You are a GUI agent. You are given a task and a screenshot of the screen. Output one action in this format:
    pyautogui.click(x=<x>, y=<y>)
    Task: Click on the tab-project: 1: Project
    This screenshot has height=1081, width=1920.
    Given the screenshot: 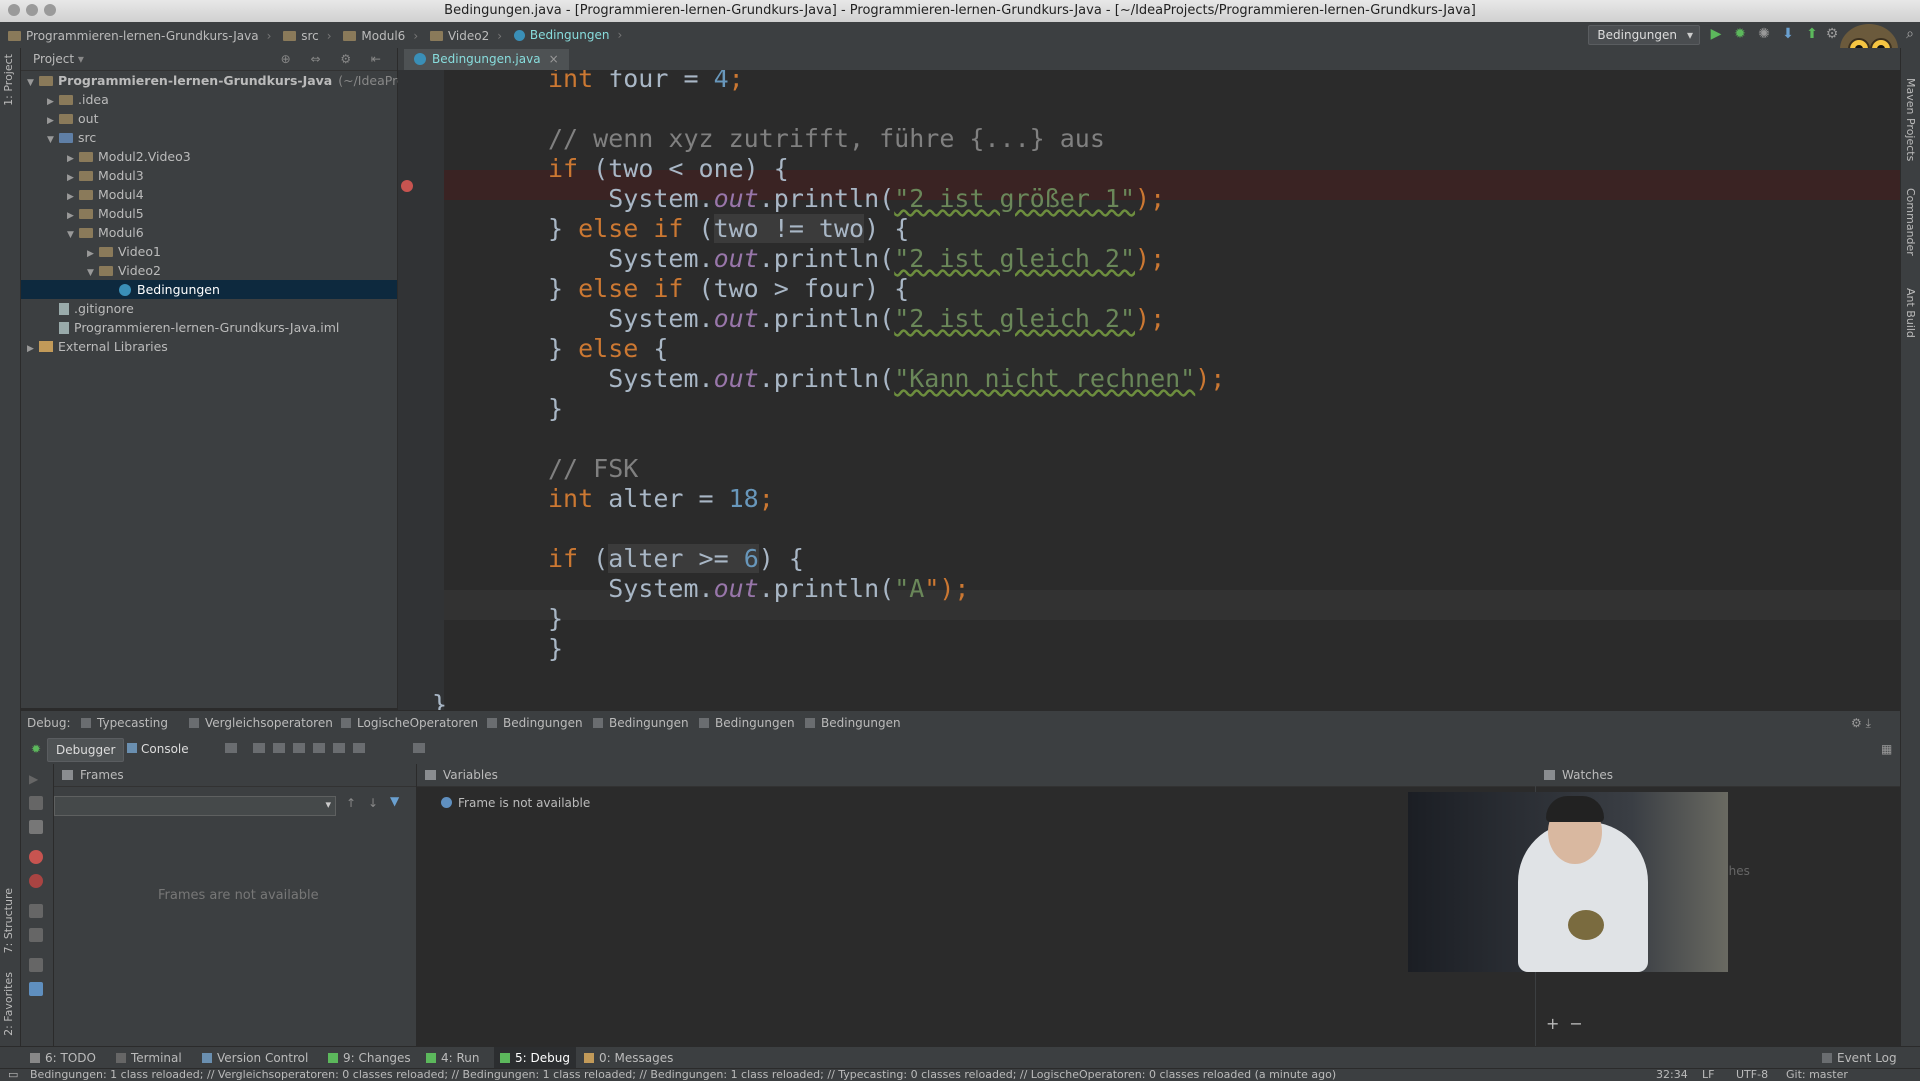 What is the action you would take?
    pyautogui.click(x=8, y=80)
    